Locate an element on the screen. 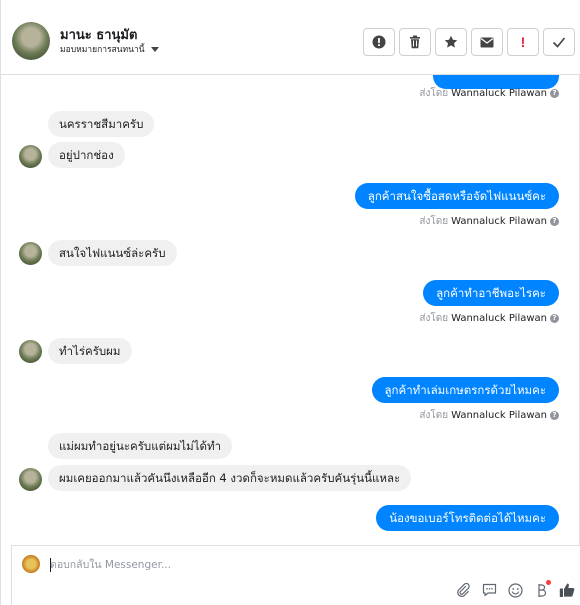  message-bubble-outgoing: ลูกค้าทำอาชีพอะไรคะ is located at coordinates (491, 293).